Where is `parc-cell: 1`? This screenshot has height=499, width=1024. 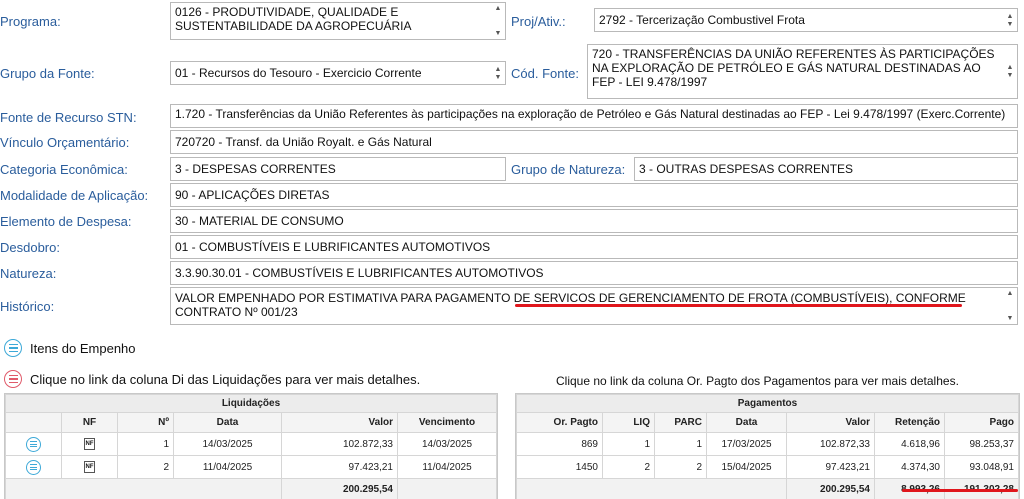 parc-cell: 1 is located at coordinates (680, 444).